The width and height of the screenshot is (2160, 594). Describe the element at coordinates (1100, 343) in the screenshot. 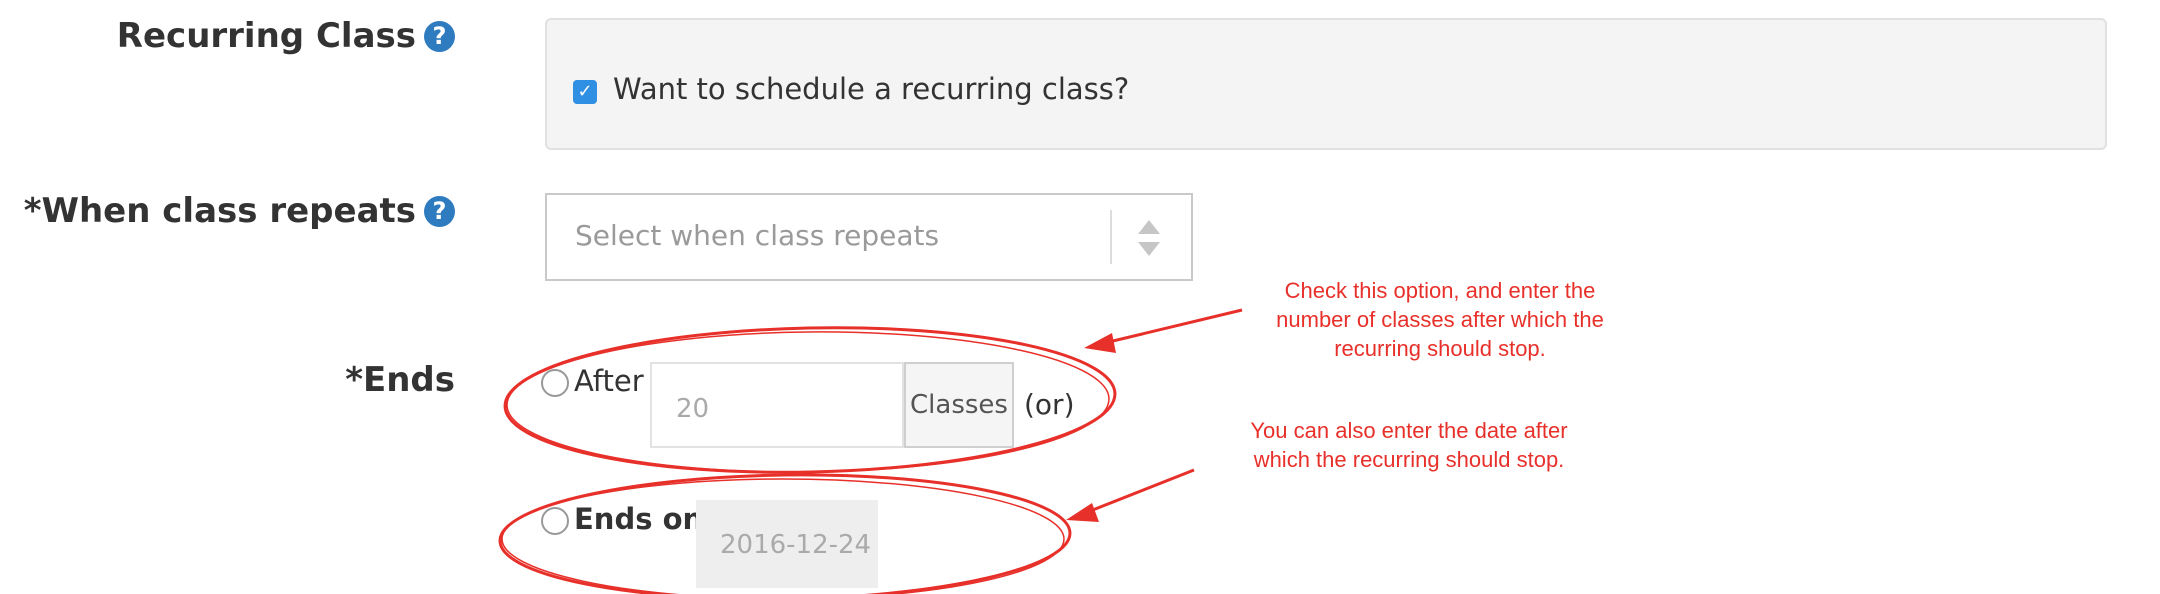

I see `after-arrowhead` at that location.